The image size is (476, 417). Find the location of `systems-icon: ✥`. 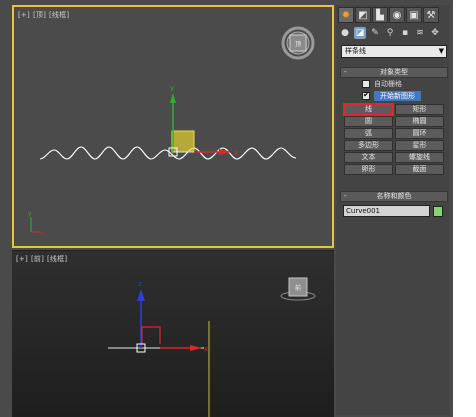

systems-icon: ✥ is located at coordinates (435, 33).